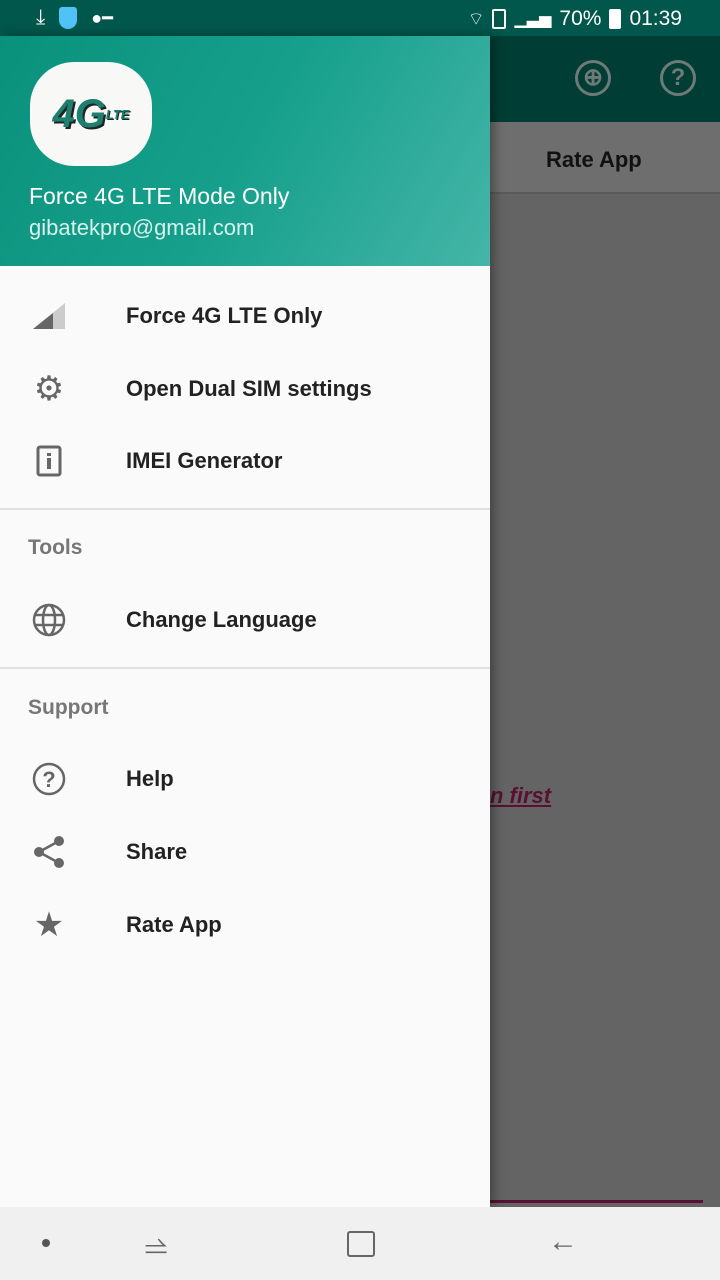  I want to click on background-link: n first, so click(520, 796).